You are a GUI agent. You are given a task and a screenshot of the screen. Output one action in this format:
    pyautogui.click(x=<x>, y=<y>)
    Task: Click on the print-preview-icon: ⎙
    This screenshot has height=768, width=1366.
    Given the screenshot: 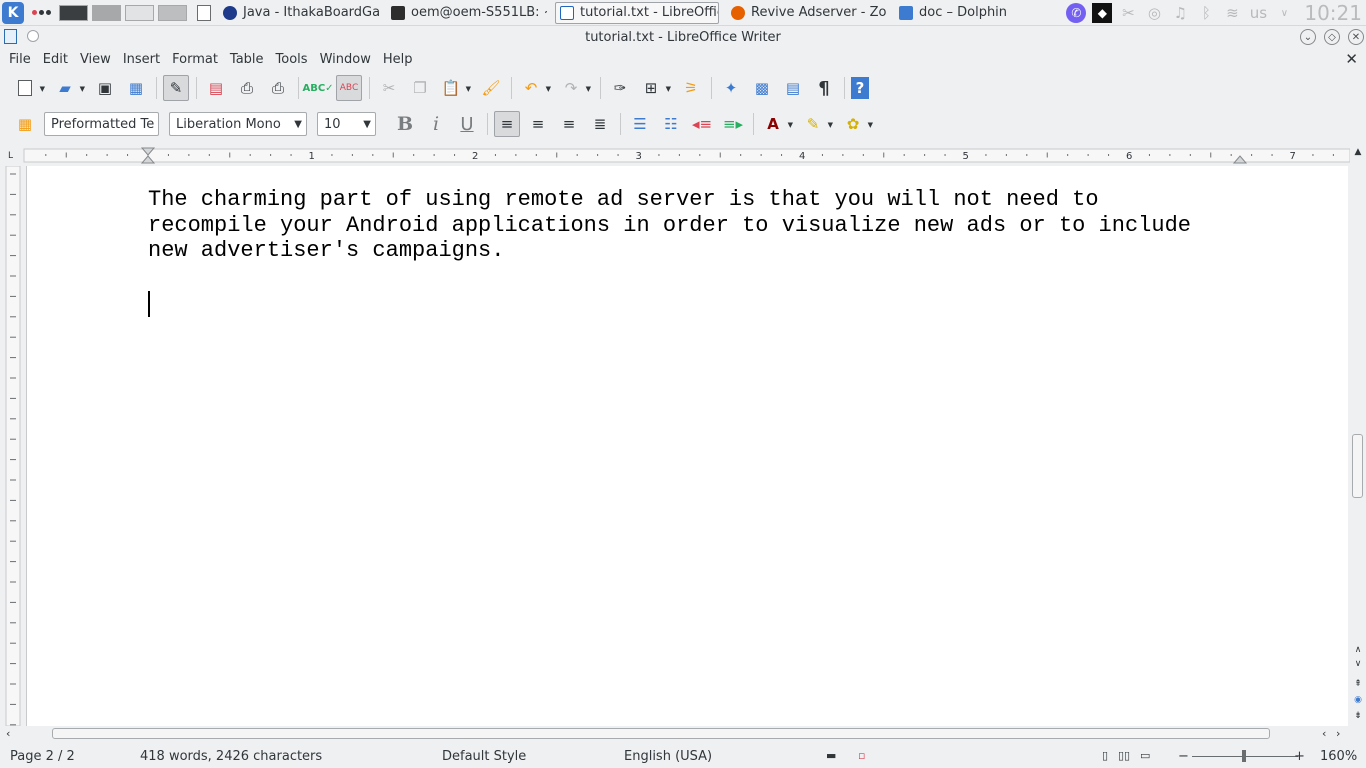 What is the action you would take?
    pyautogui.click(x=278, y=88)
    